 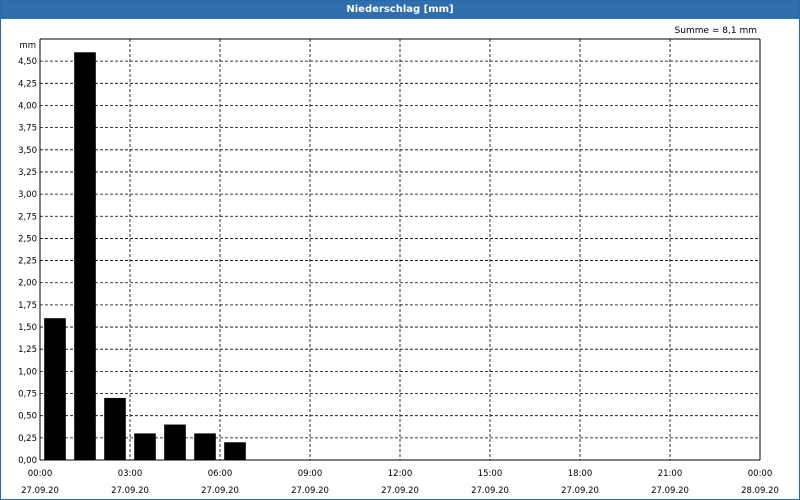 What do you see at coordinates (27, 395) in the screenshot?
I see `y-tick-label: 0,75` at bounding box center [27, 395].